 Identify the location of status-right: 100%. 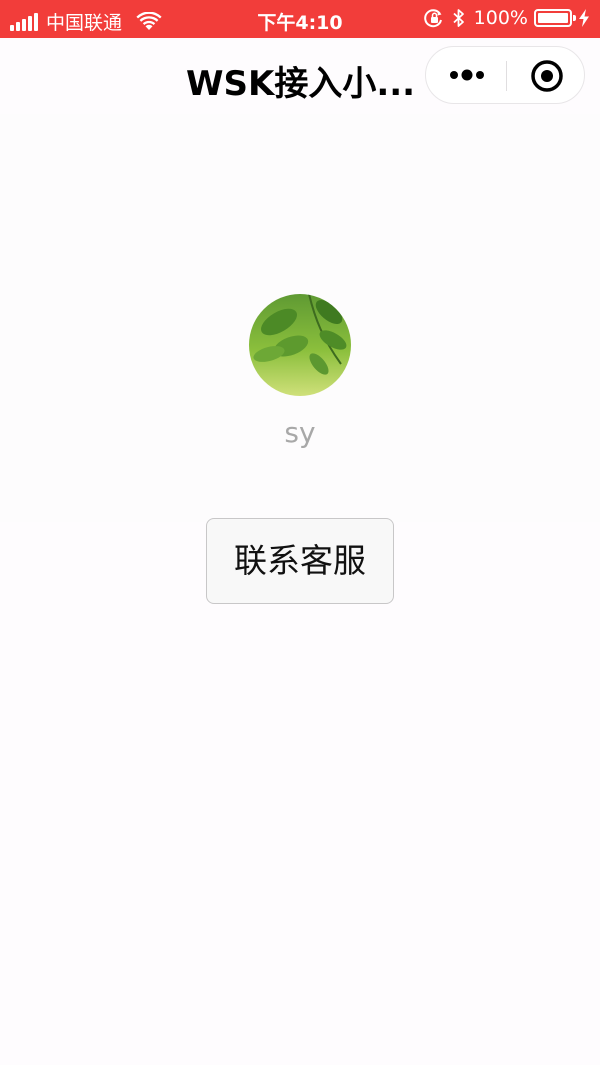
(506, 18).